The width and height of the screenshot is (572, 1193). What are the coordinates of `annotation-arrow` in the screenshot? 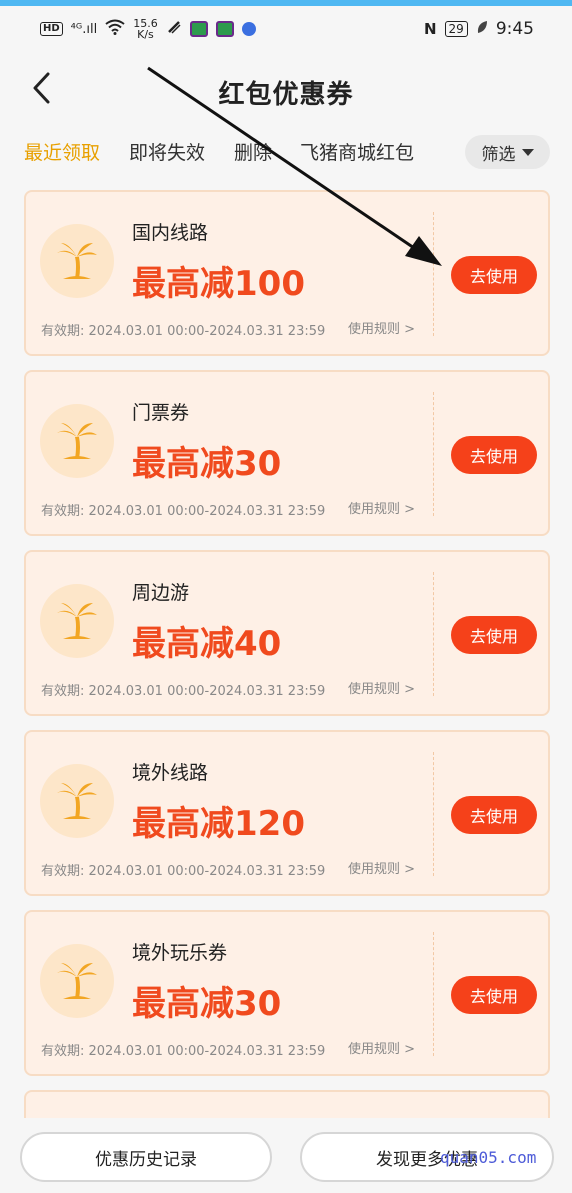 It's located at (294, 166).